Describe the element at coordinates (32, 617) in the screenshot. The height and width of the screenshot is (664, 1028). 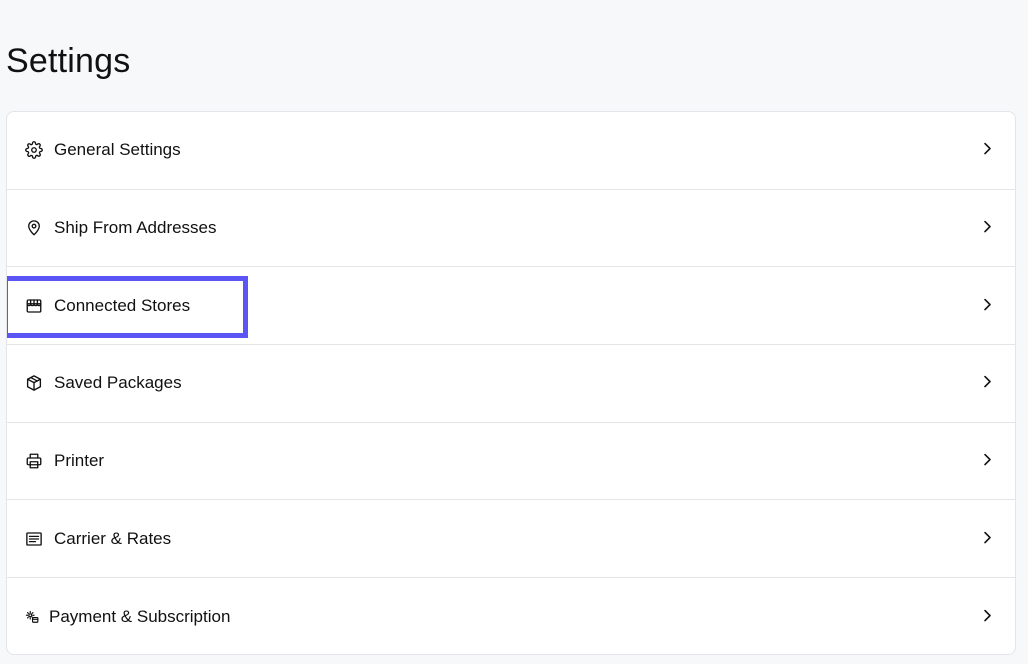
I see `payment-gear-icon` at that location.